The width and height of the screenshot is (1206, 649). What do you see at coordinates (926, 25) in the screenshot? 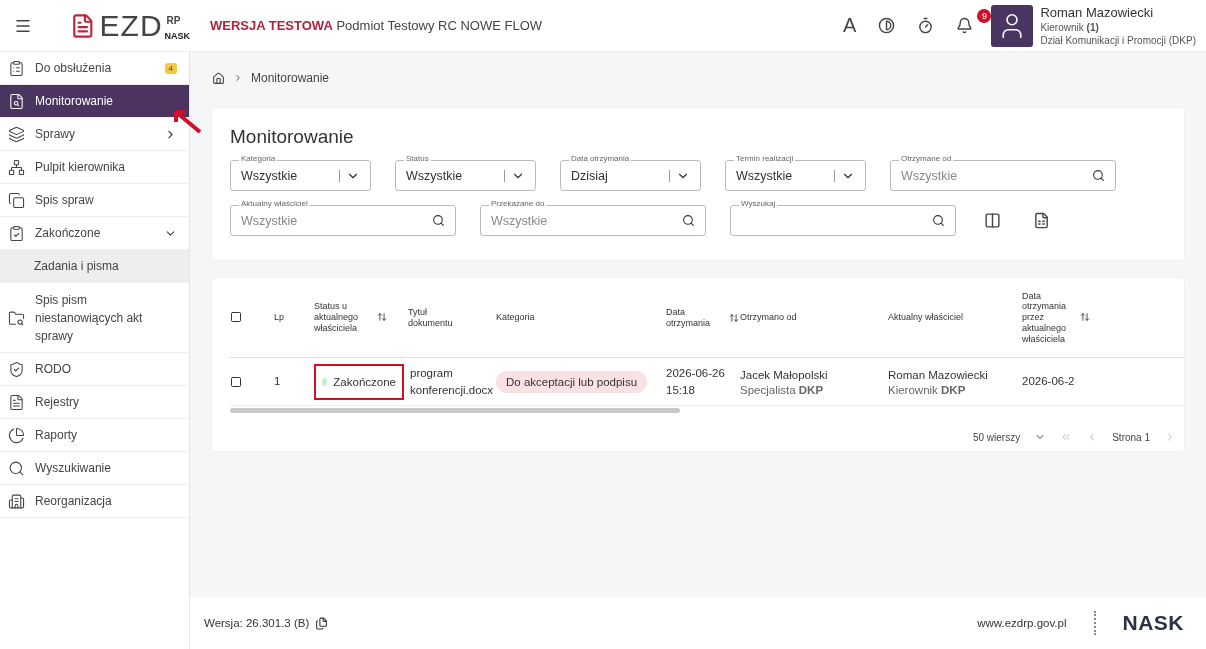
I see `timer-icon` at bounding box center [926, 25].